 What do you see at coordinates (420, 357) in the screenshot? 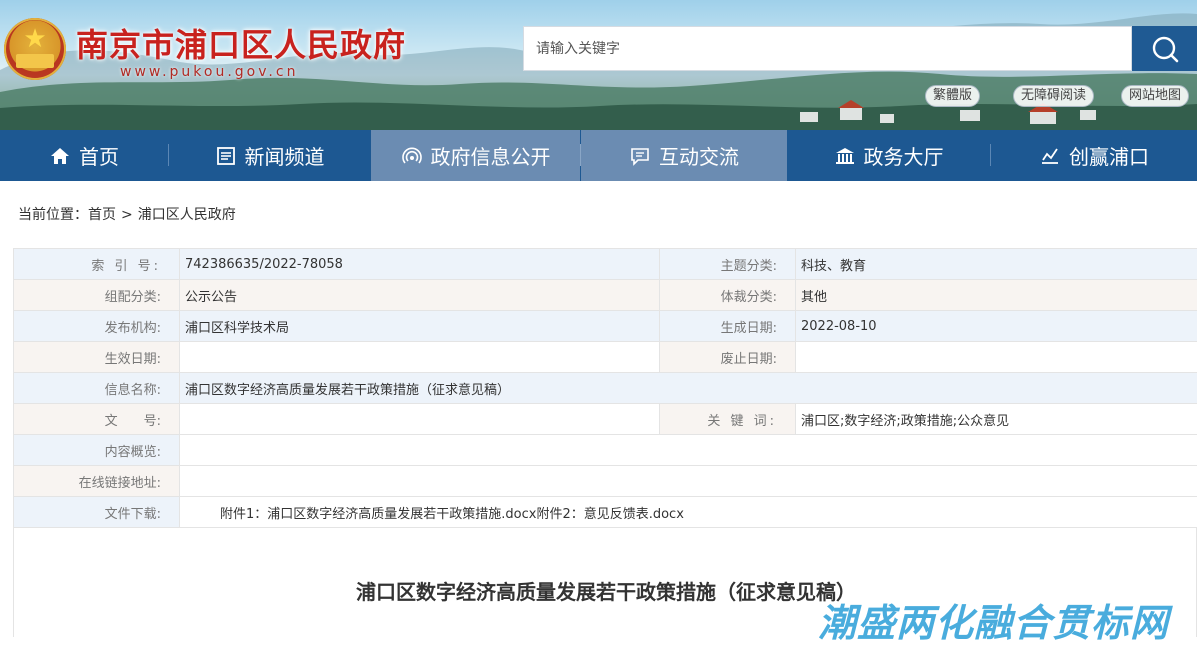
I see `effective-date-value` at bounding box center [420, 357].